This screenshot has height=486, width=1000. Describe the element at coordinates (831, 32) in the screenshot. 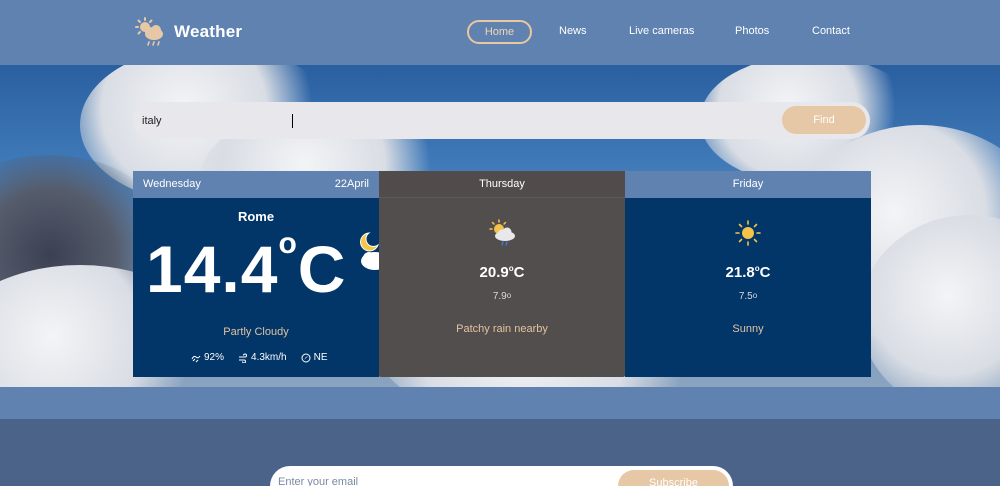

I see `nav-contact: Contact` at that location.